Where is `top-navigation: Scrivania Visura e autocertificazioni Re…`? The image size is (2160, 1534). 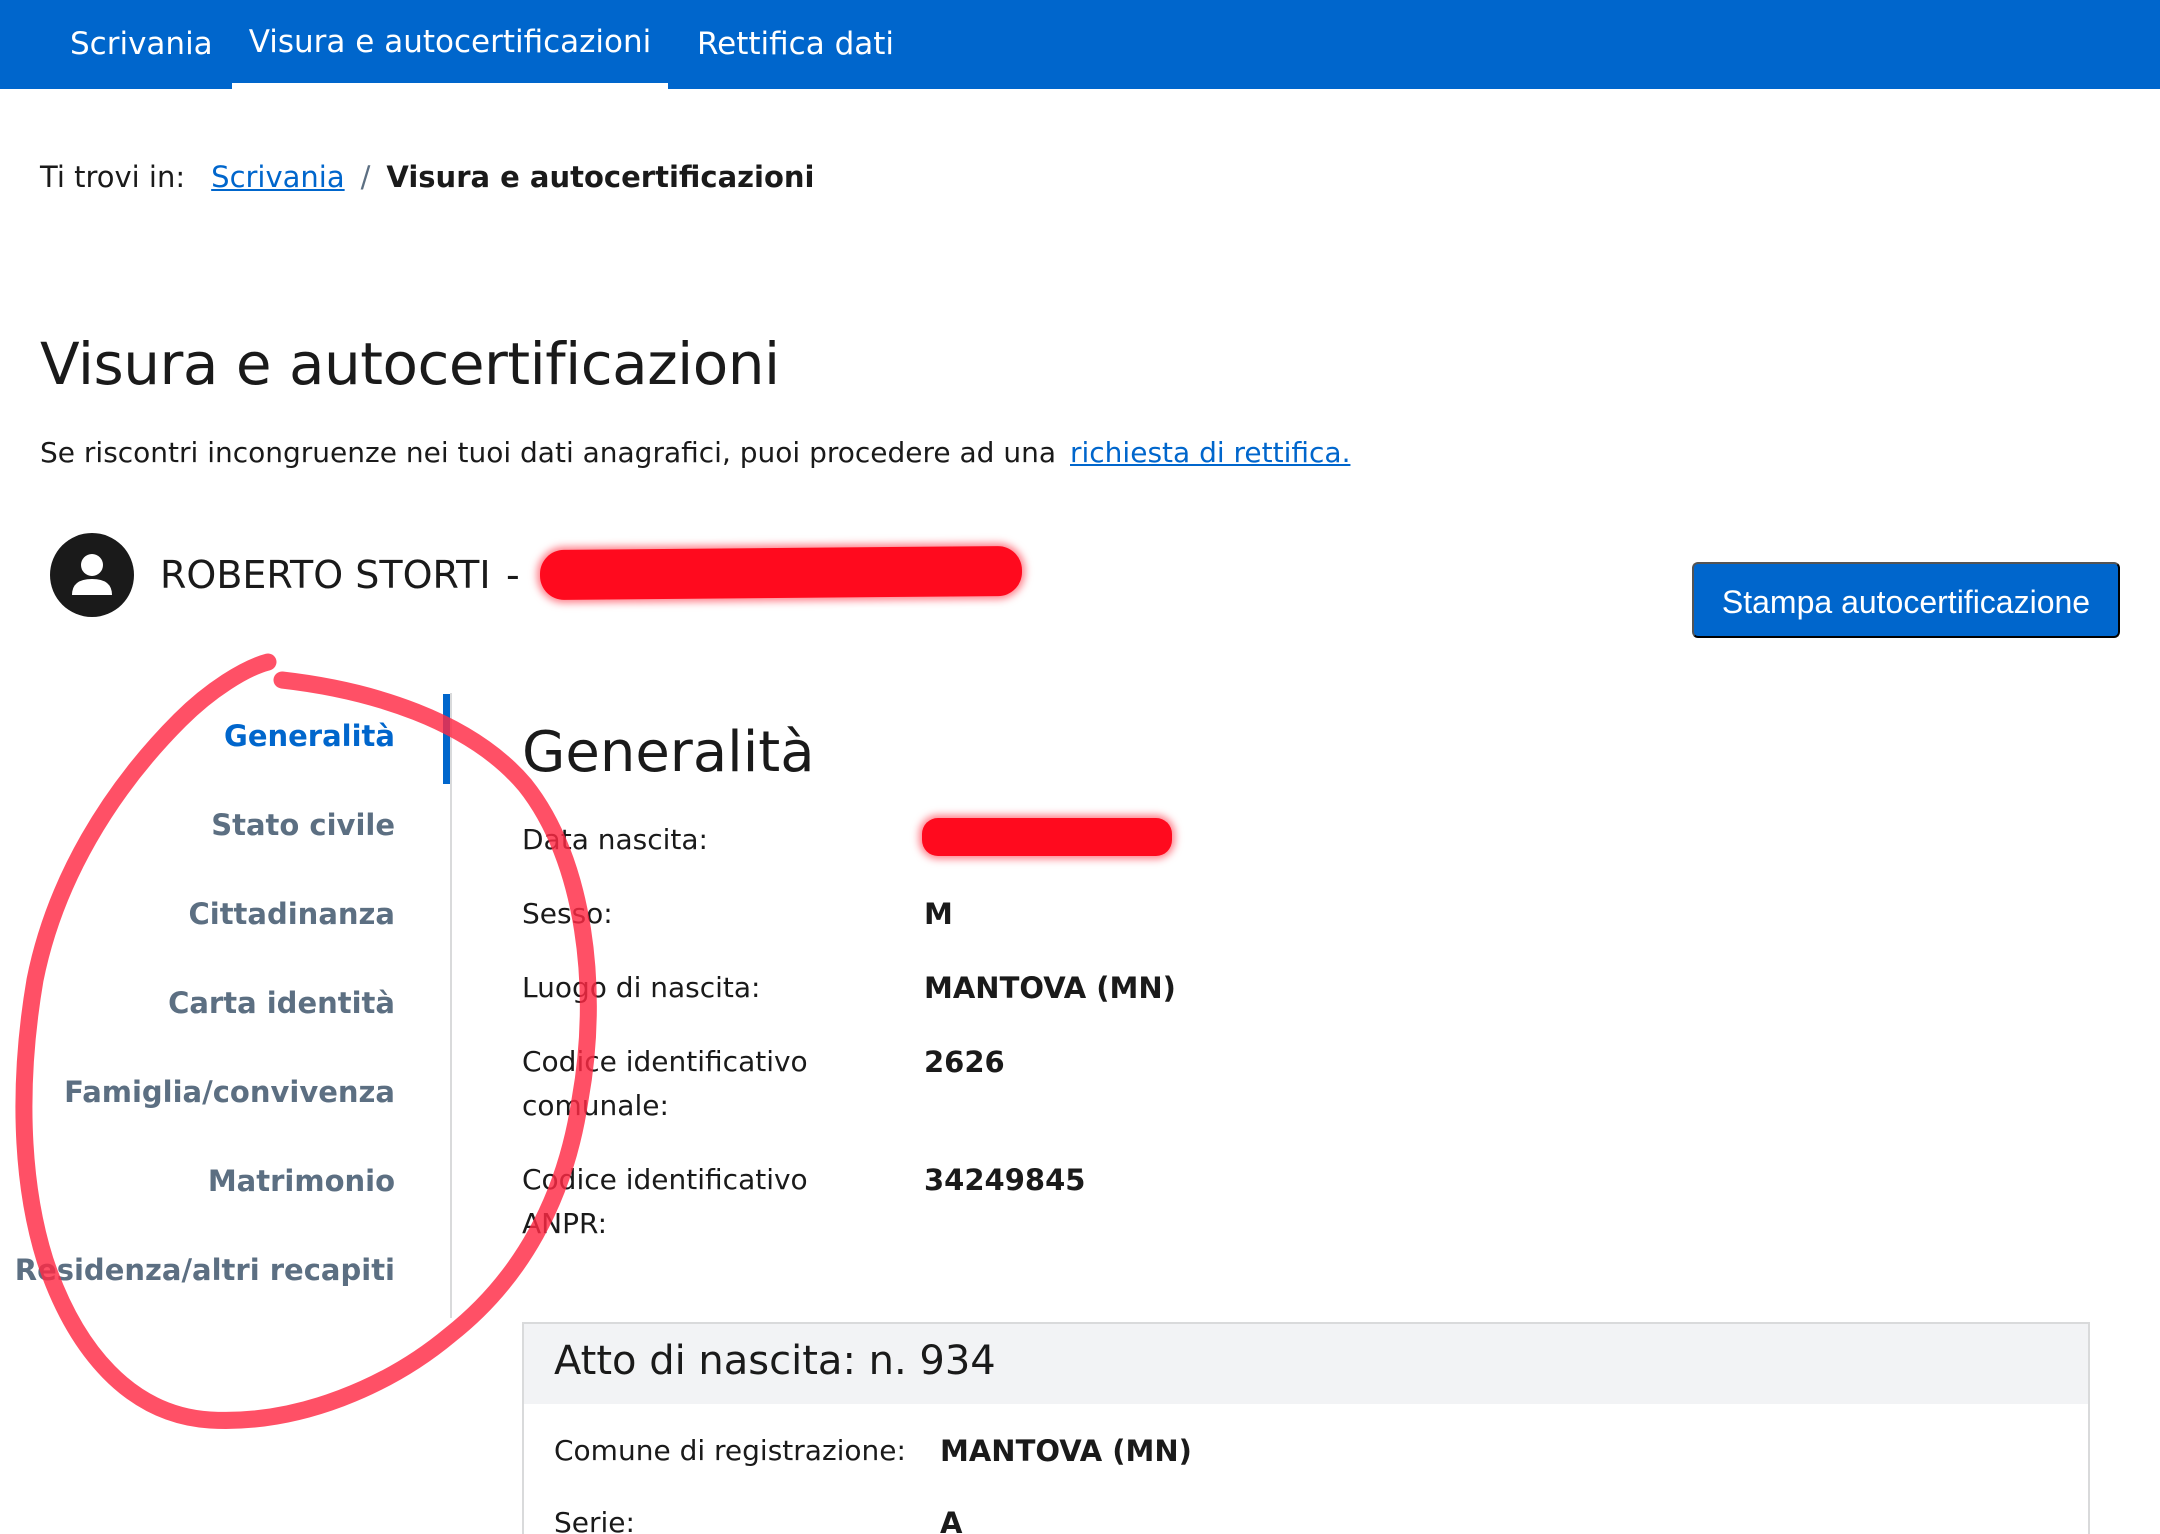
top-navigation: Scrivania Visura e autocertificazioni Re… is located at coordinates (1080, 44).